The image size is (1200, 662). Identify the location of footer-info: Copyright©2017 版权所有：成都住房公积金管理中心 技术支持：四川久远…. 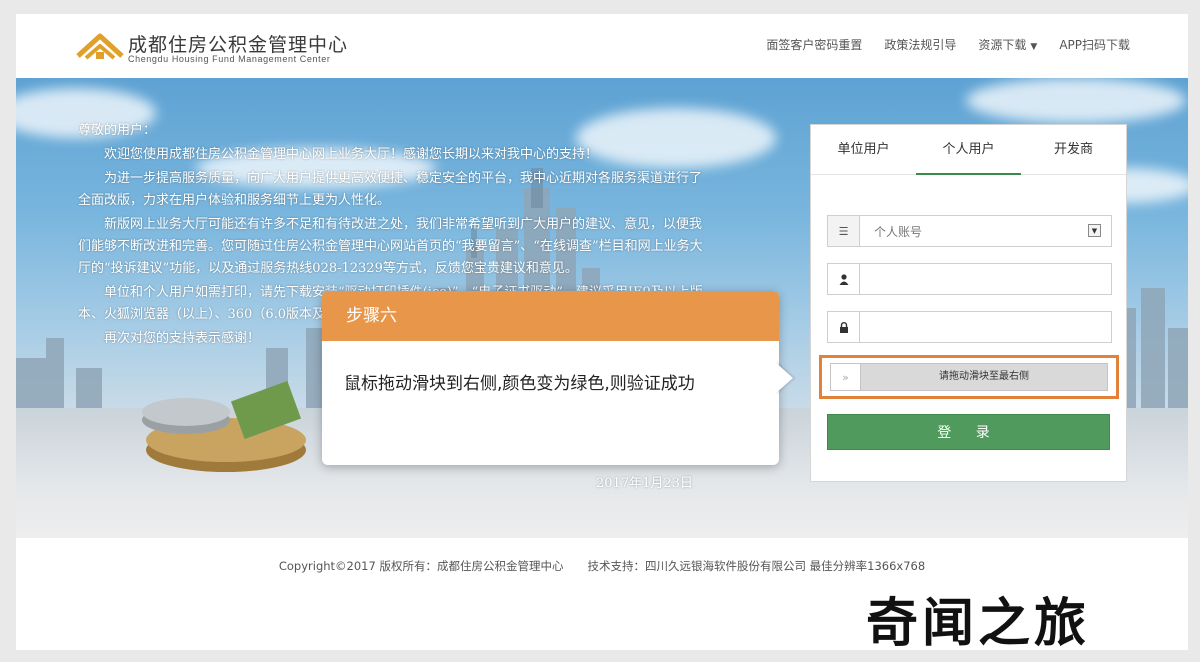
(602, 566).